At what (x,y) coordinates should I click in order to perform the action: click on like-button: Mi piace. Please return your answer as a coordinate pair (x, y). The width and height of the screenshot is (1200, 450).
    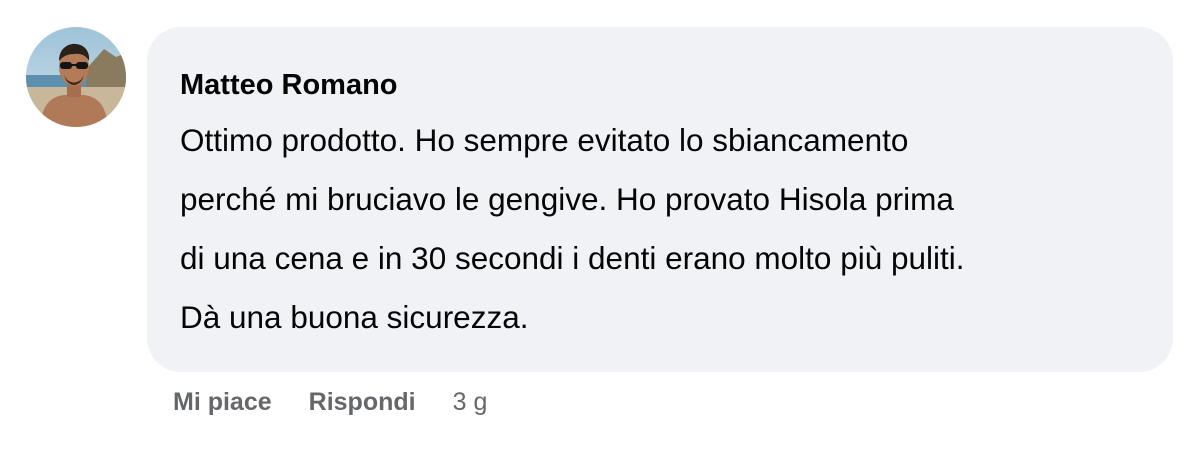
    Looking at the image, I should click on (222, 402).